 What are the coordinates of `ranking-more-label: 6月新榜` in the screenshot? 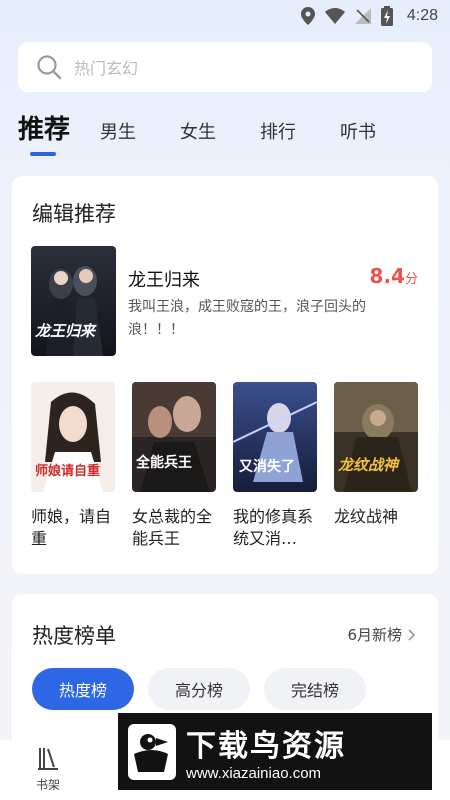 It's located at (374, 635).